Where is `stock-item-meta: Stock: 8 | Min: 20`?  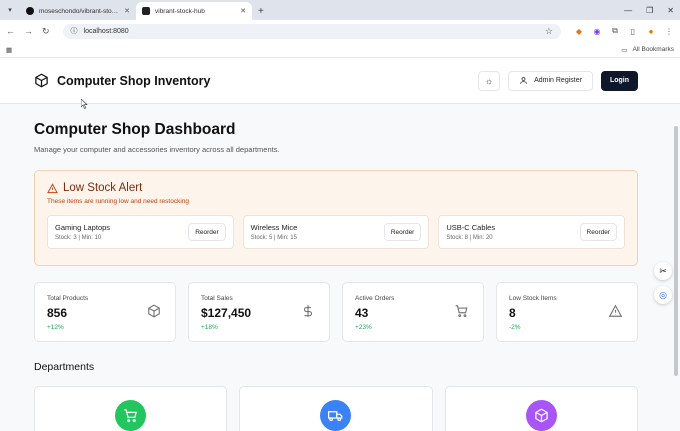
stock-item-meta: Stock: 8 | Min: 20 is located at coordinates (469, 238).